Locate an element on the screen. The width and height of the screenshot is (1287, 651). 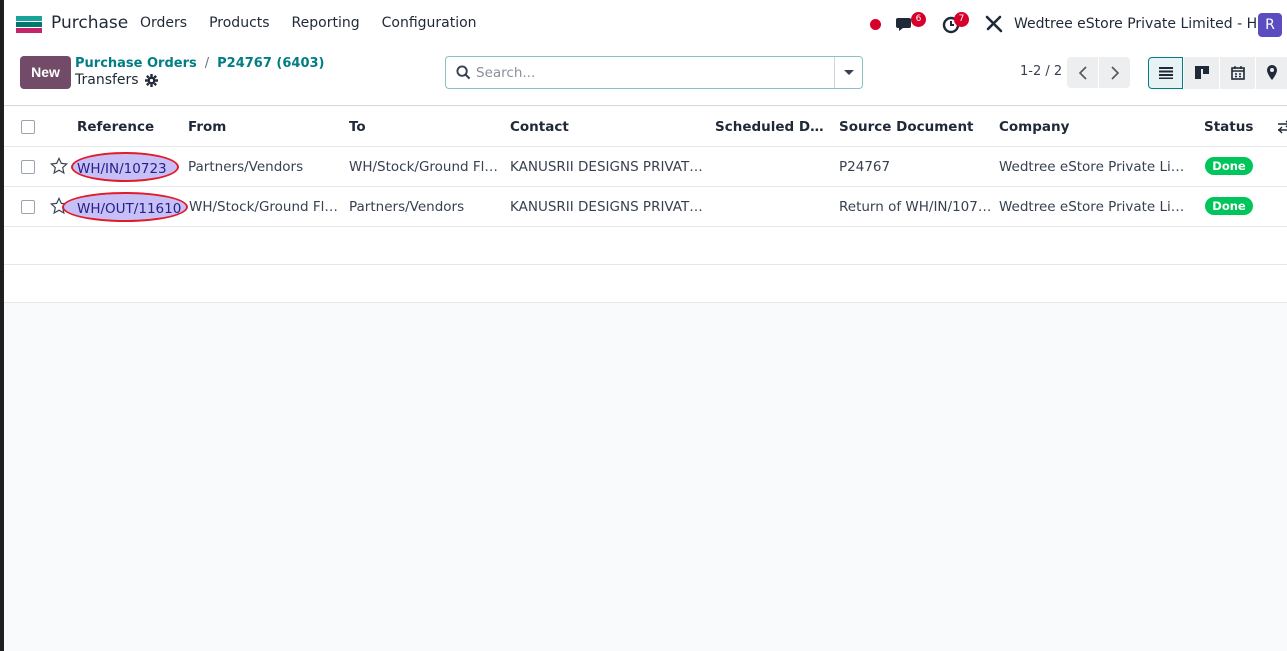
pager-value: 1-2 / 2 is located at coordinates (1041, 71).